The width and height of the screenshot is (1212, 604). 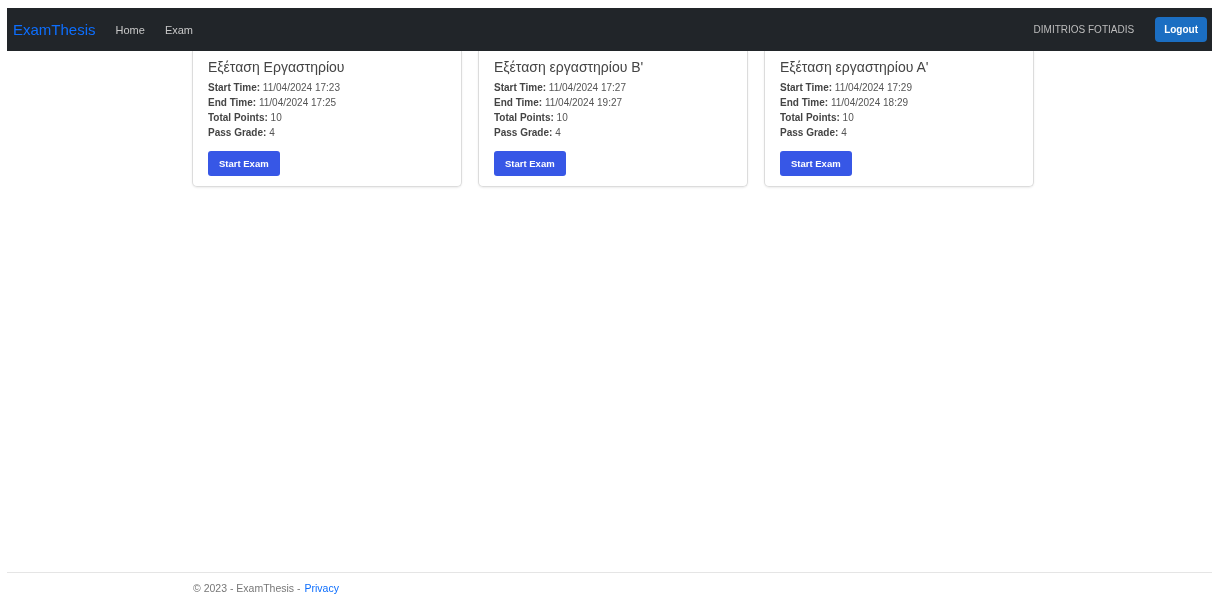 What do you see at coordinates (569, 67) in the screenshot?
I see `exam-title: Εξέταση εργαστηρίου Β'` at bounding box center [569, 67].